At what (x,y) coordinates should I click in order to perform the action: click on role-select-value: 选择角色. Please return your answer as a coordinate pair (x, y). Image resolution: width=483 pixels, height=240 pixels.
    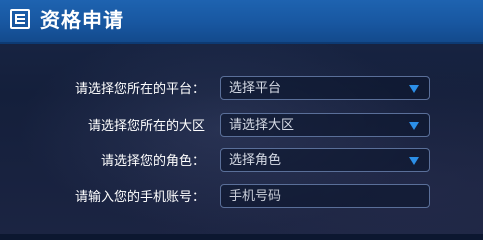
    Looking at the image, I should click on (255, 160).